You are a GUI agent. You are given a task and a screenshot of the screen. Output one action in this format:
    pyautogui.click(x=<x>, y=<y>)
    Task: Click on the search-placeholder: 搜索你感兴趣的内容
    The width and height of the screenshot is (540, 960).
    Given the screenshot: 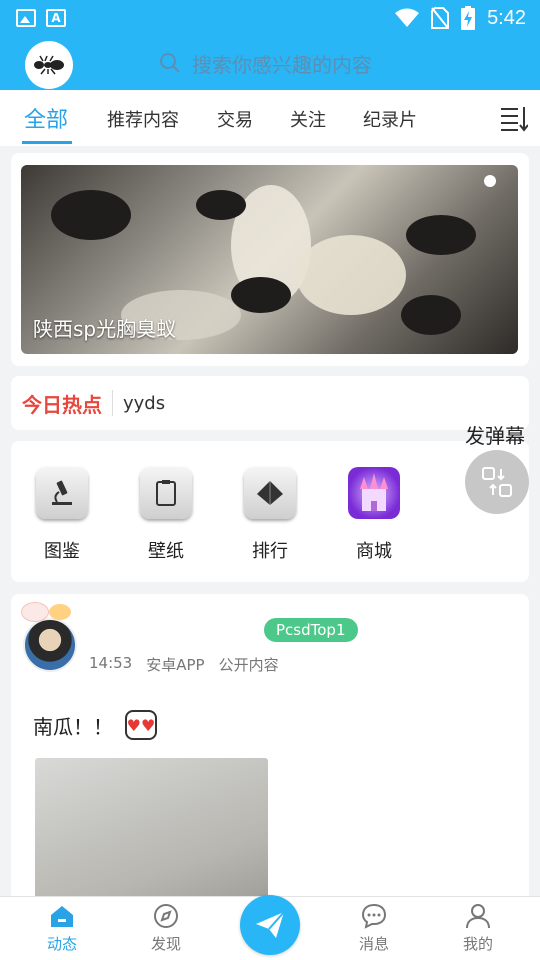 What is the action you would take?
    pyautogui.click(x=282, y=64)
    